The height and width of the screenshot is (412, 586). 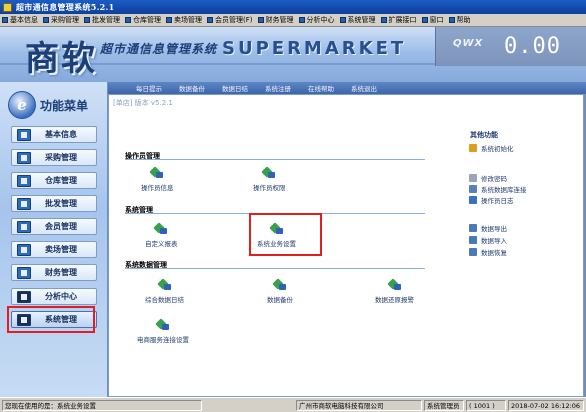 What do you see at coordinates (54, 203) in the screenshot?
I see `sidebar-item-wholesale: 批发管理` at bounding box center [54, 203].